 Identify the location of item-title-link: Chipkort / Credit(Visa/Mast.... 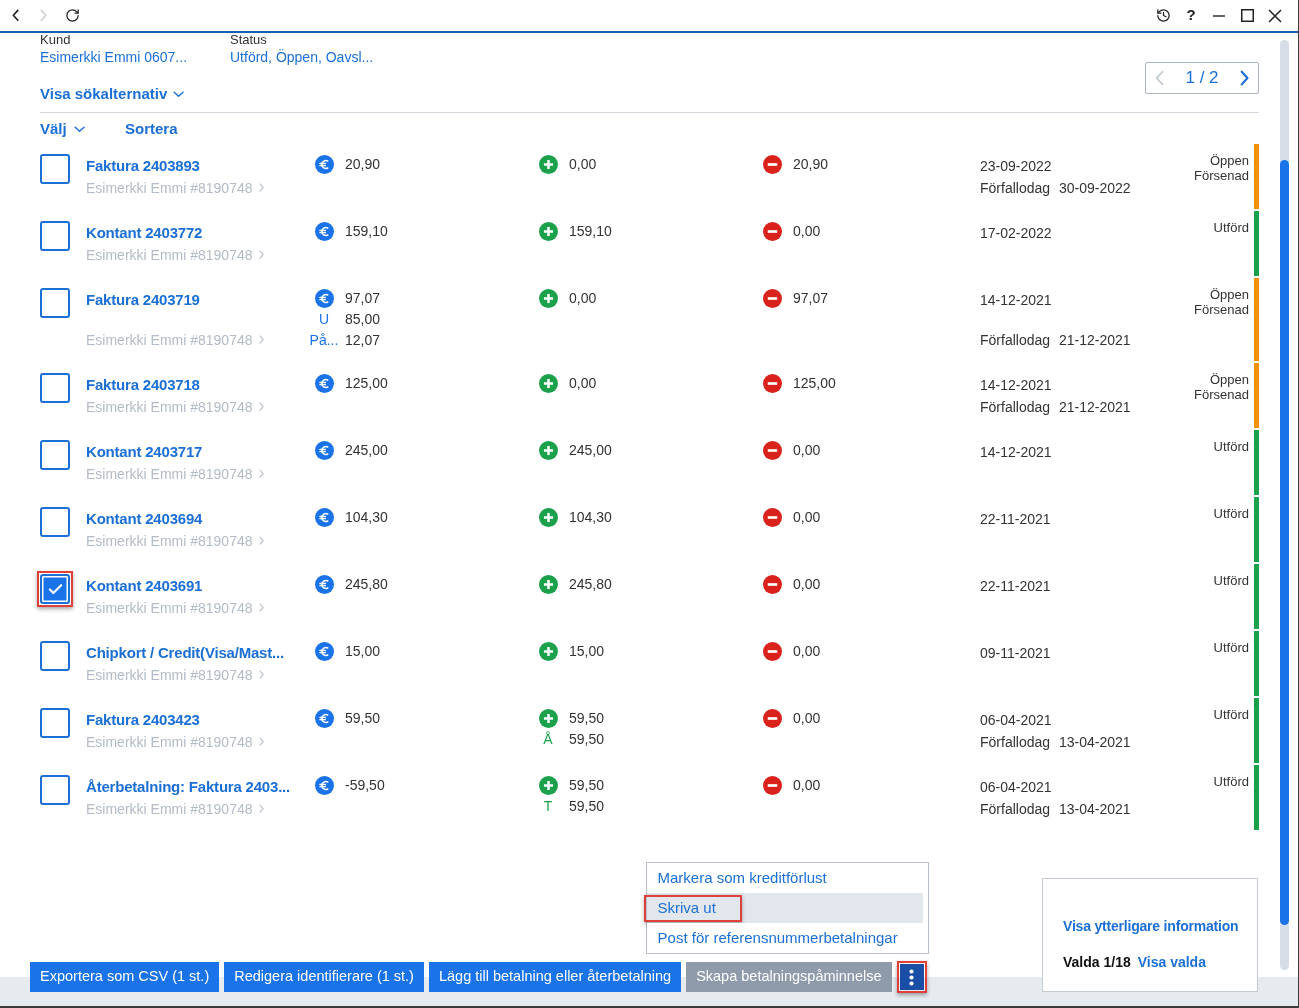
(185, 653).